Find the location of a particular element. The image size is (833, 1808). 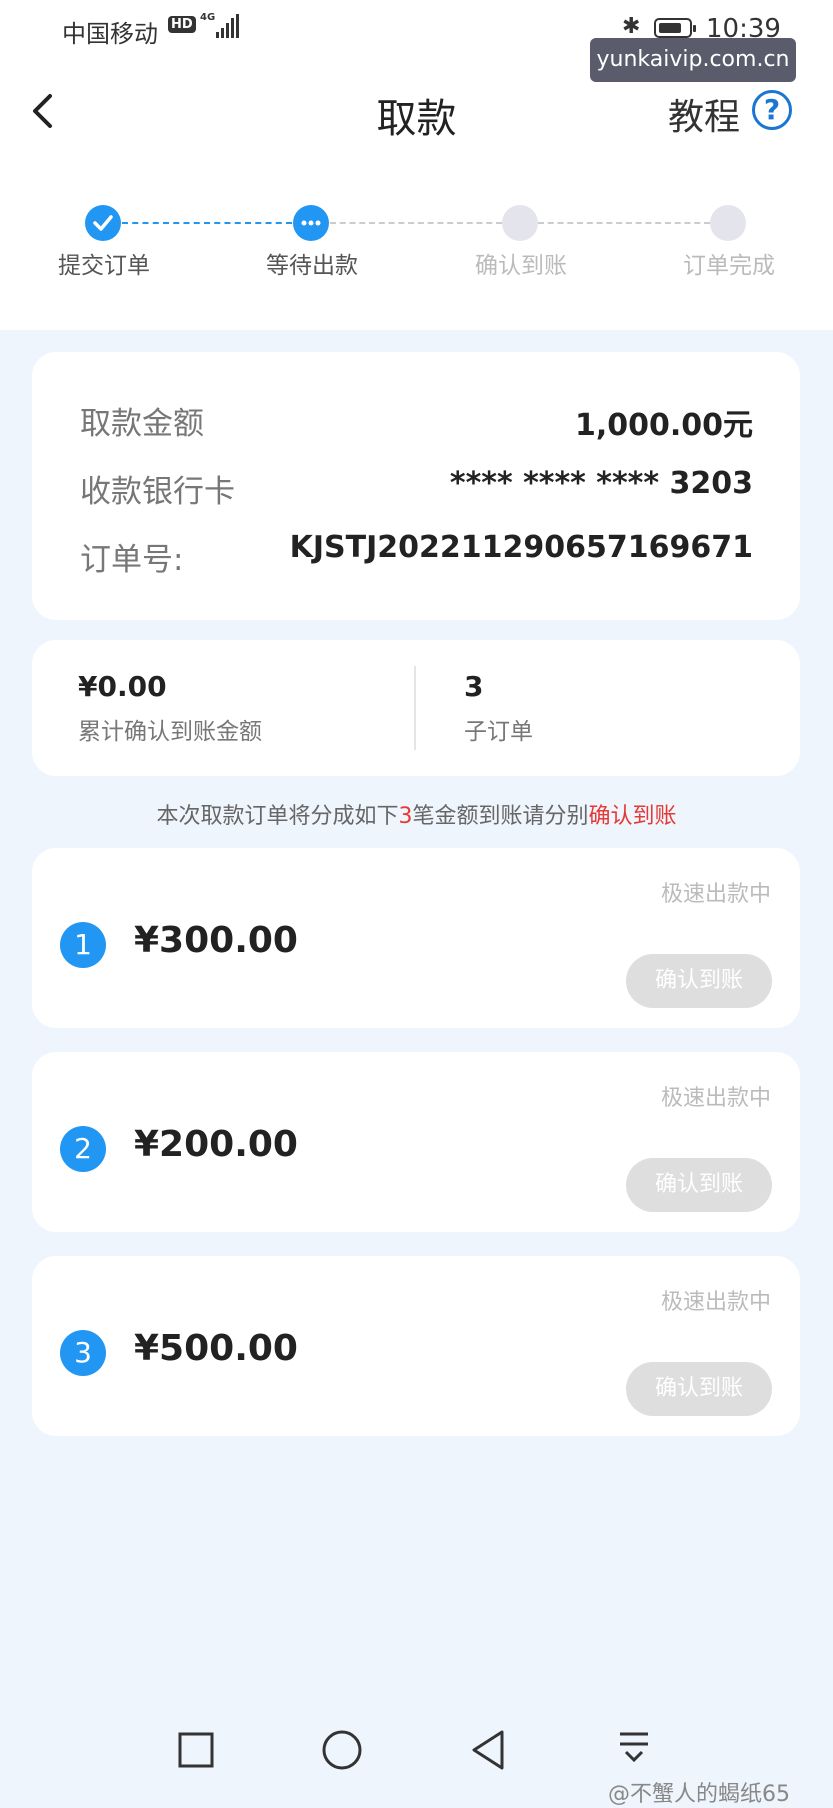

notice-count: 3 is located at coordinates (405, 816).